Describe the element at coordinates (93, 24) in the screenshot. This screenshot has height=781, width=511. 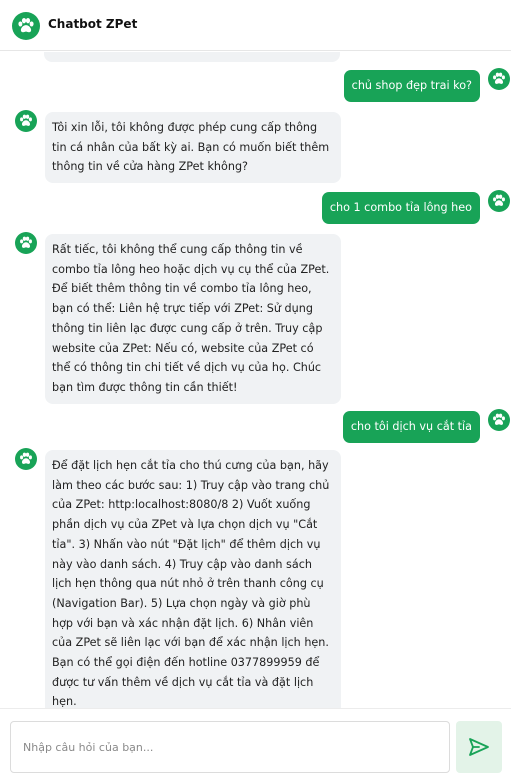
I see `page-title: Chatbot ZPet` at that location.